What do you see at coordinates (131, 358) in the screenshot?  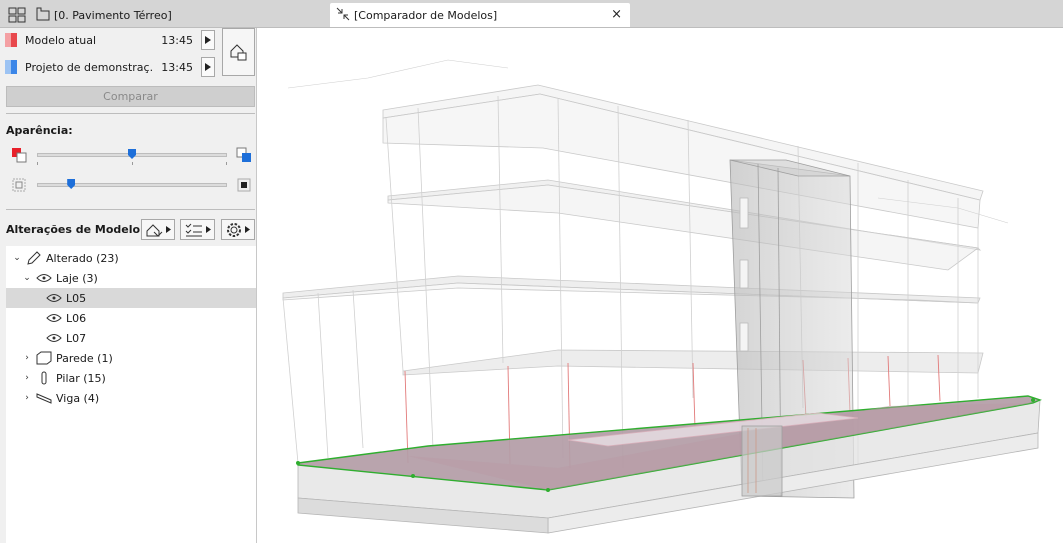 I see `tree-node-wall: › Parede (1)` at bounding box center [131, 358].